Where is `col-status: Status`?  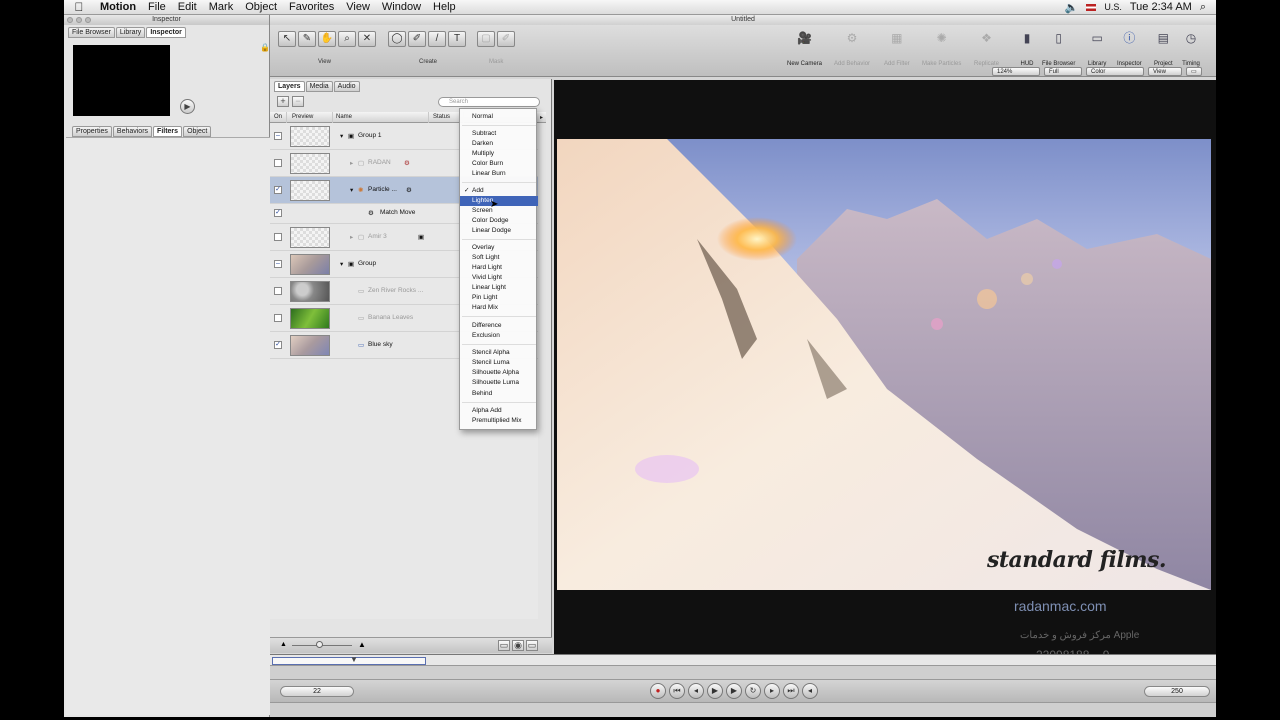
col-status: Status is located at coordinates (441, 117).